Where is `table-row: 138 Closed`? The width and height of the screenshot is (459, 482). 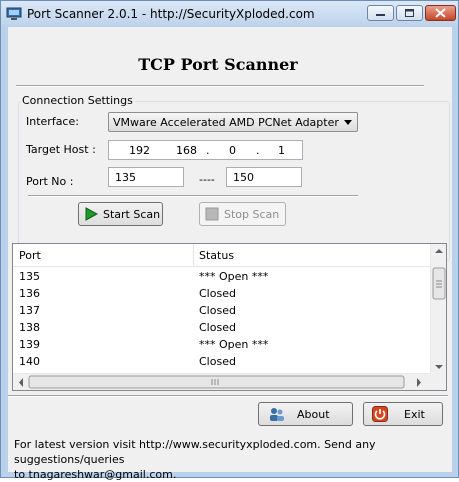
table-row: 138 Closed is located at coordinates (221, 327).